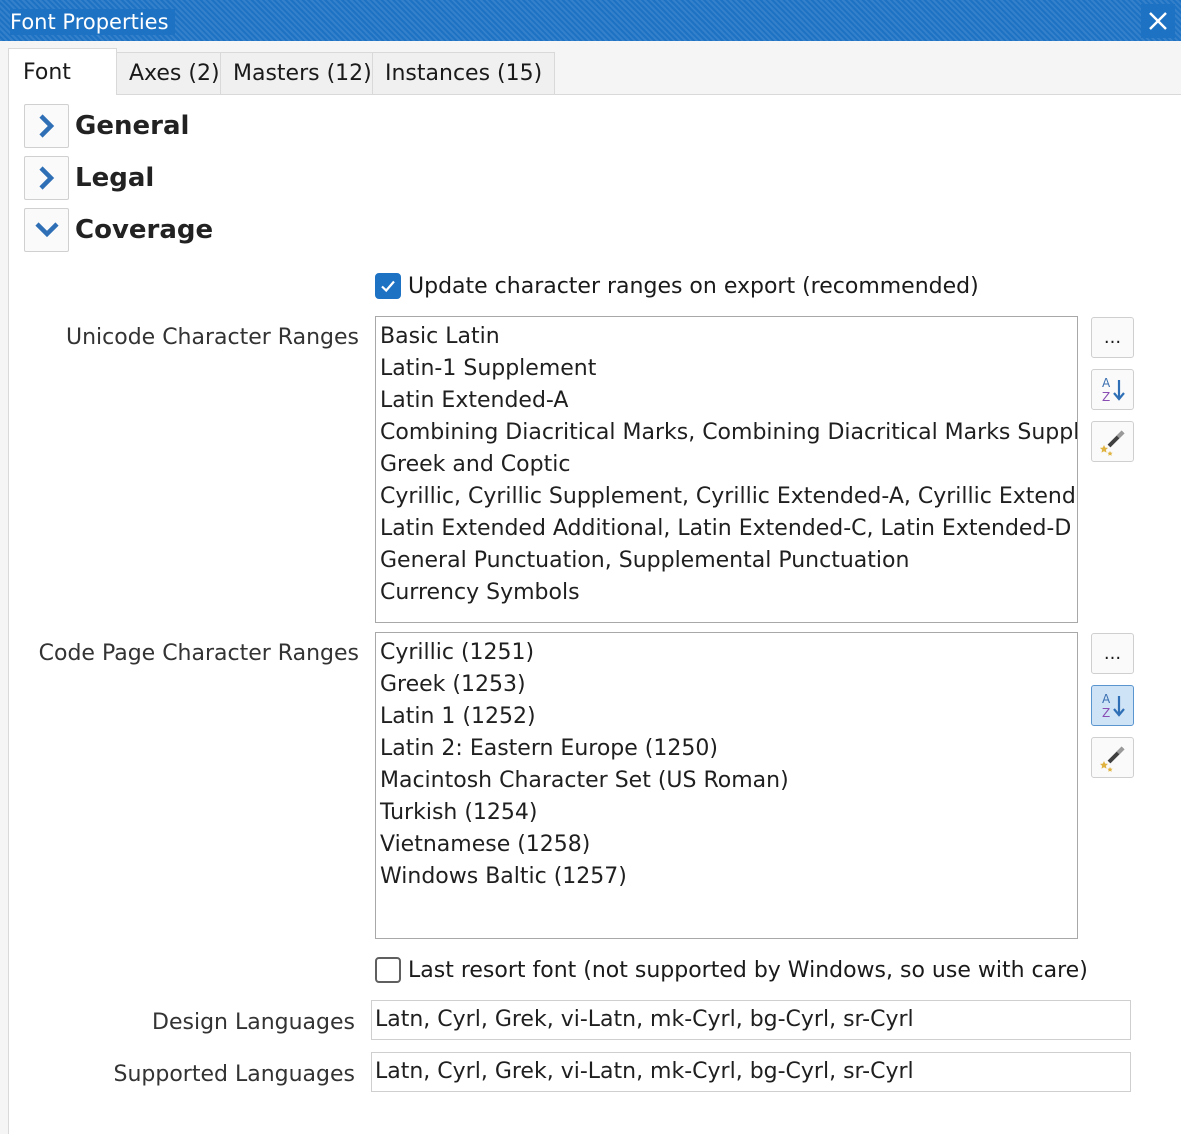 The image size is (1181, 1134). I want to click on section-legal: Legal, so click(234, 178).